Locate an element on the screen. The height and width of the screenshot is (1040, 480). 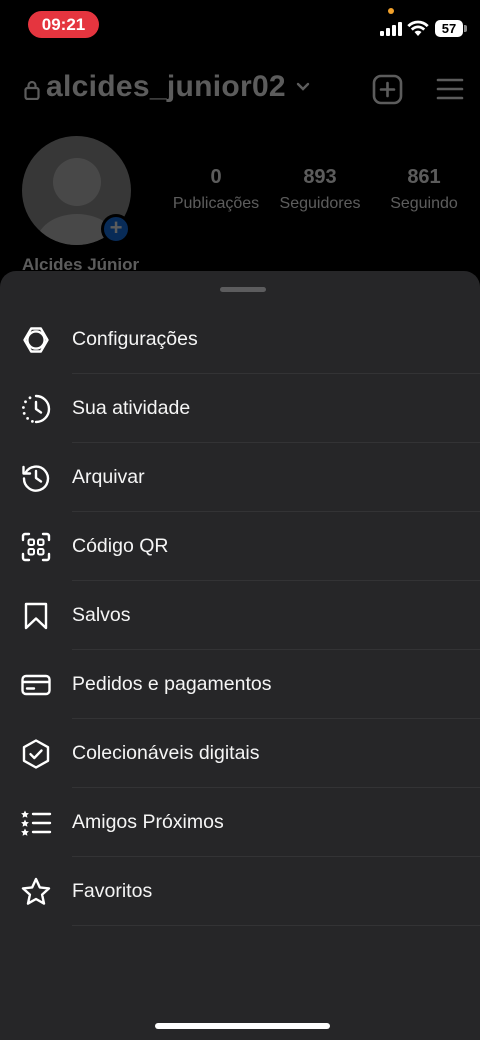
stat-posts-label: Publicações is located at coordinates (216, 203).